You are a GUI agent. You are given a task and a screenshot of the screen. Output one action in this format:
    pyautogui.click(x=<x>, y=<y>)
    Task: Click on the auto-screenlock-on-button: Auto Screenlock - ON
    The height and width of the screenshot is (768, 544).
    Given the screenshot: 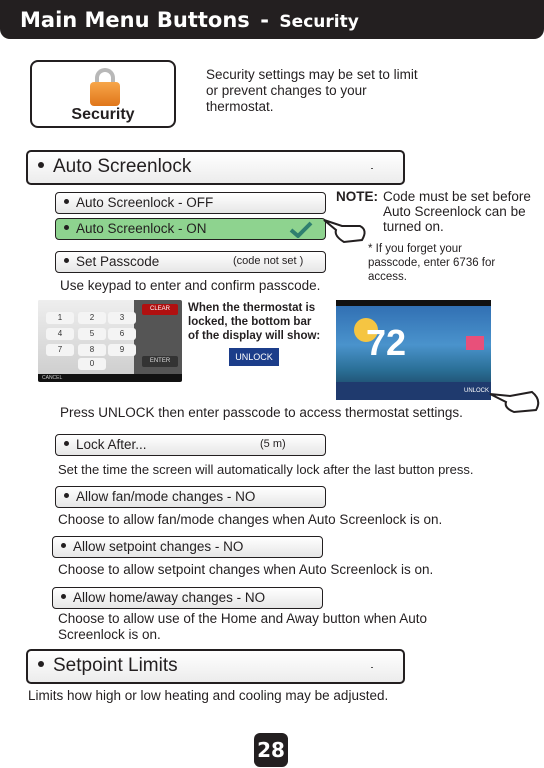 What is the action you would take?
    pyautogui.click(x=190, y=229)
    